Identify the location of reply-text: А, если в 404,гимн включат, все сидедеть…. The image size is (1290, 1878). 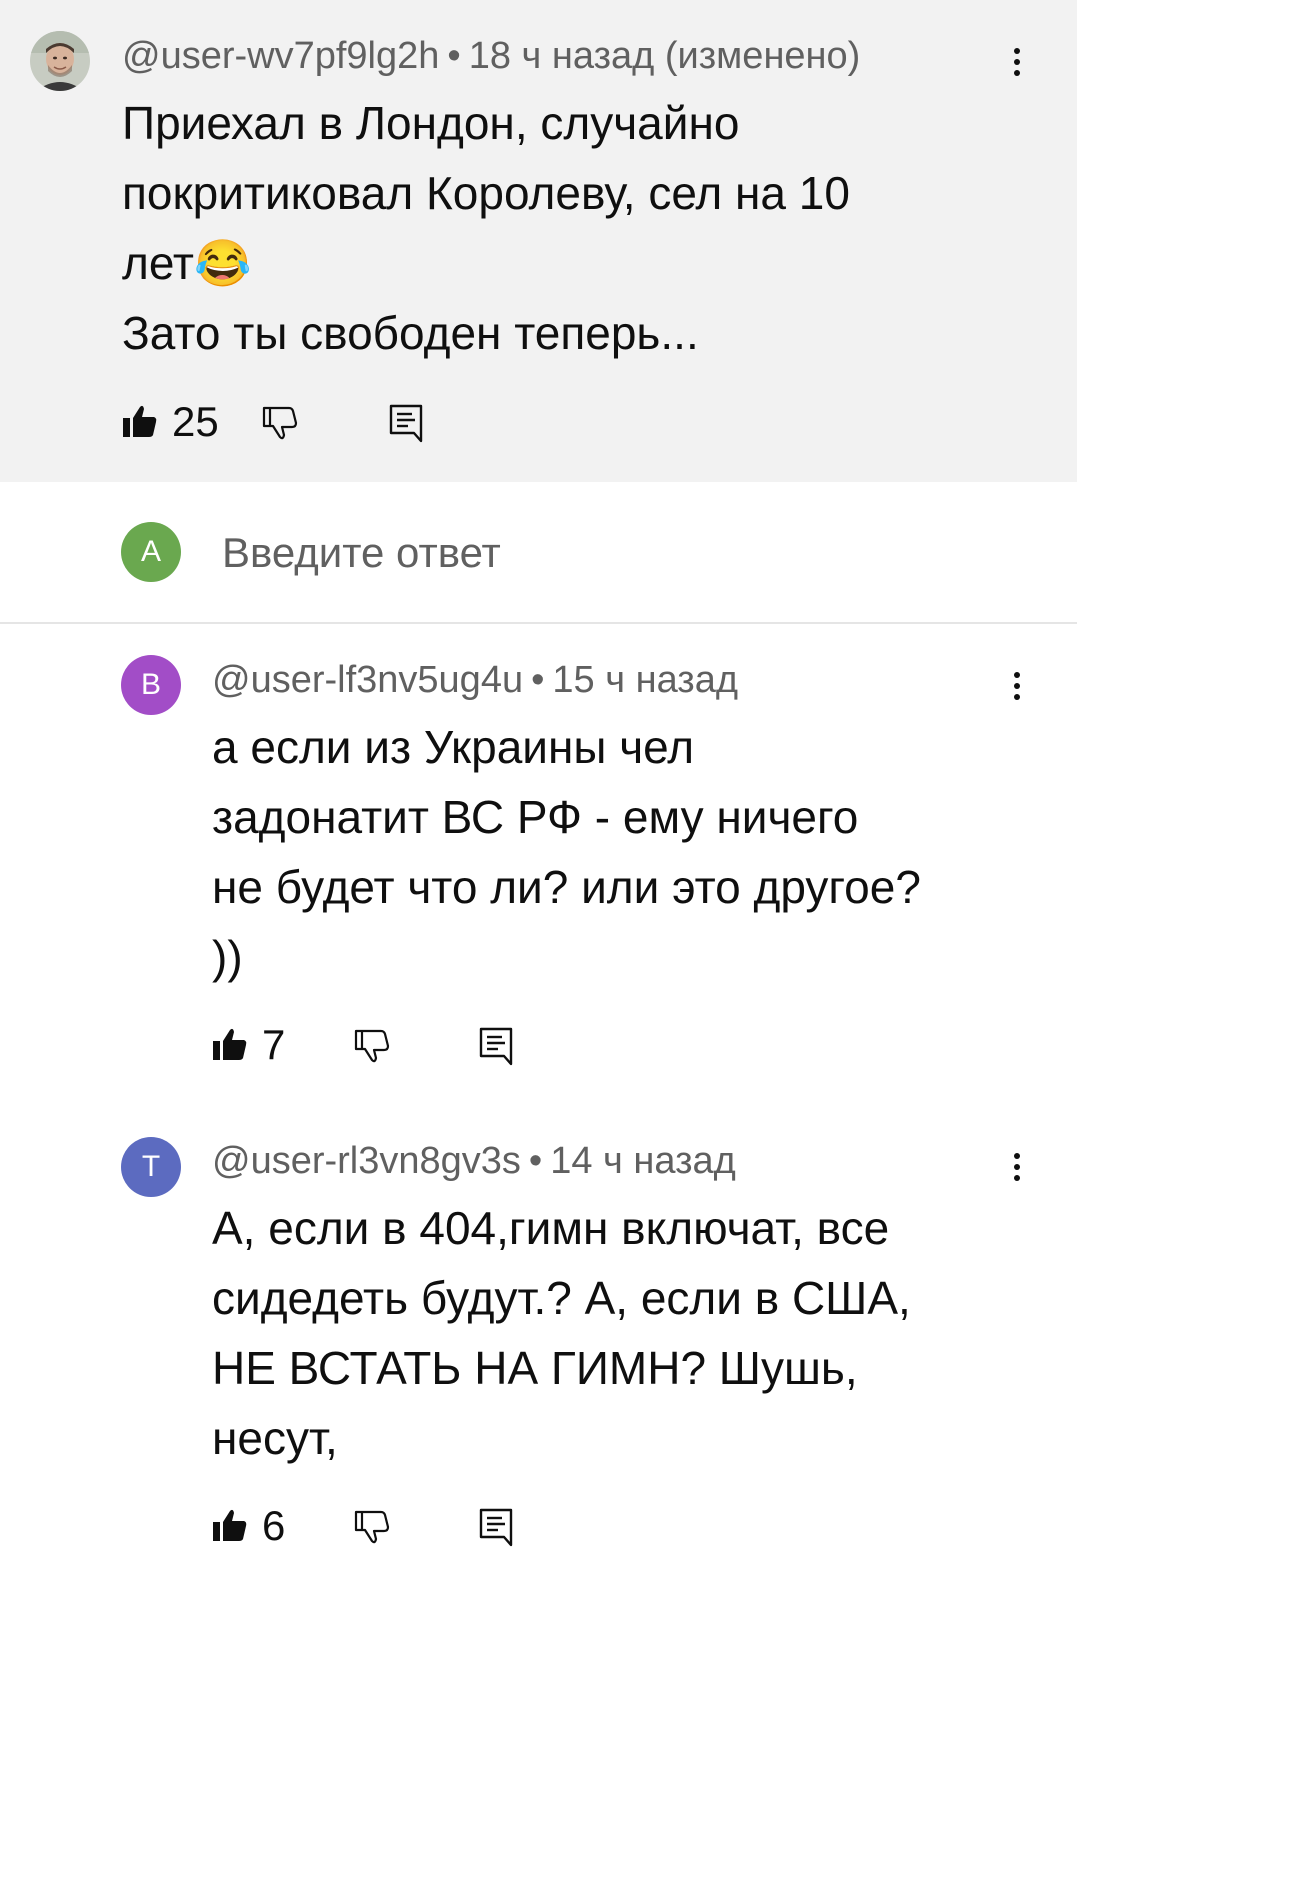
(561, 1333).